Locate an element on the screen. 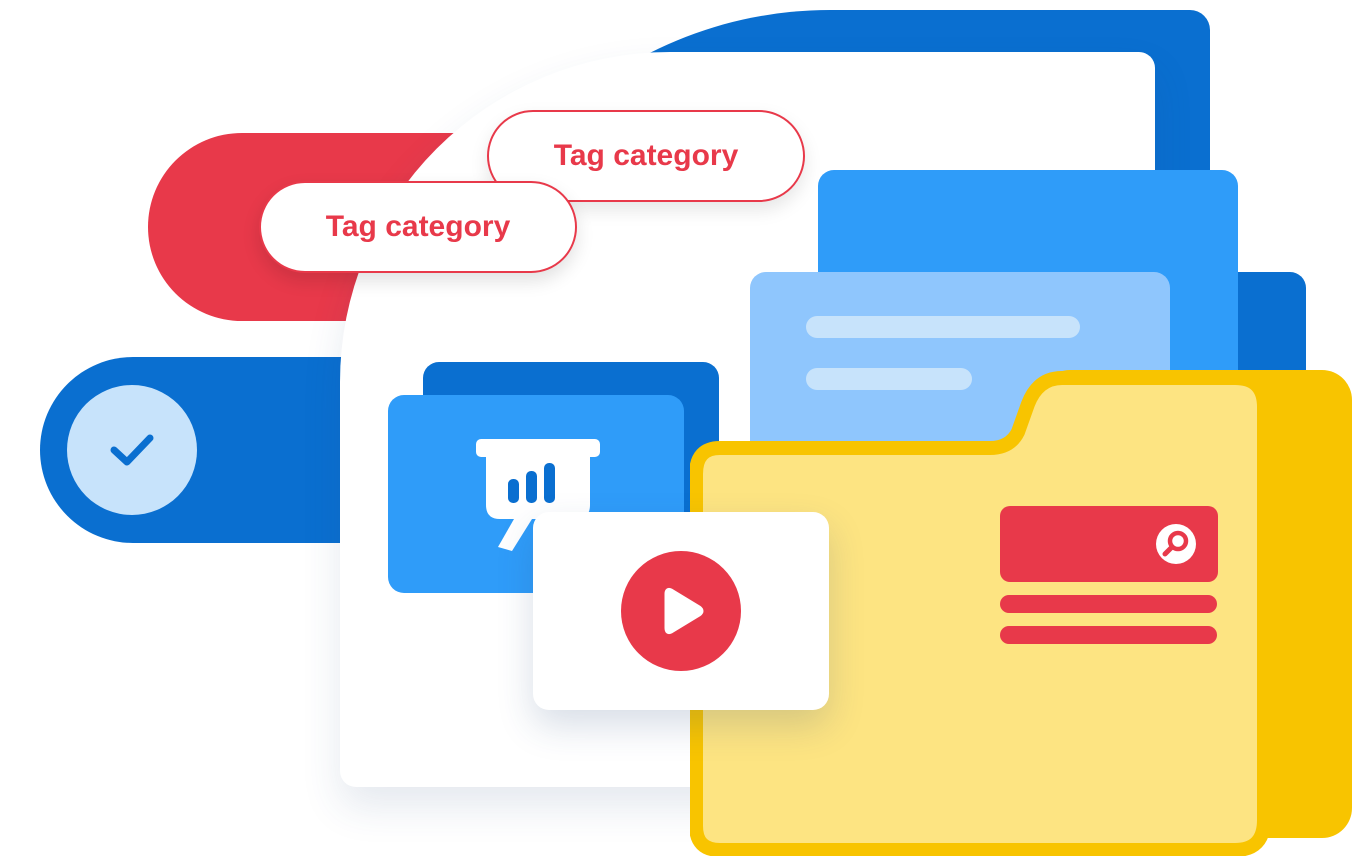 The image size is (1353, 856). check-circle is located at coordinates (132, 450).